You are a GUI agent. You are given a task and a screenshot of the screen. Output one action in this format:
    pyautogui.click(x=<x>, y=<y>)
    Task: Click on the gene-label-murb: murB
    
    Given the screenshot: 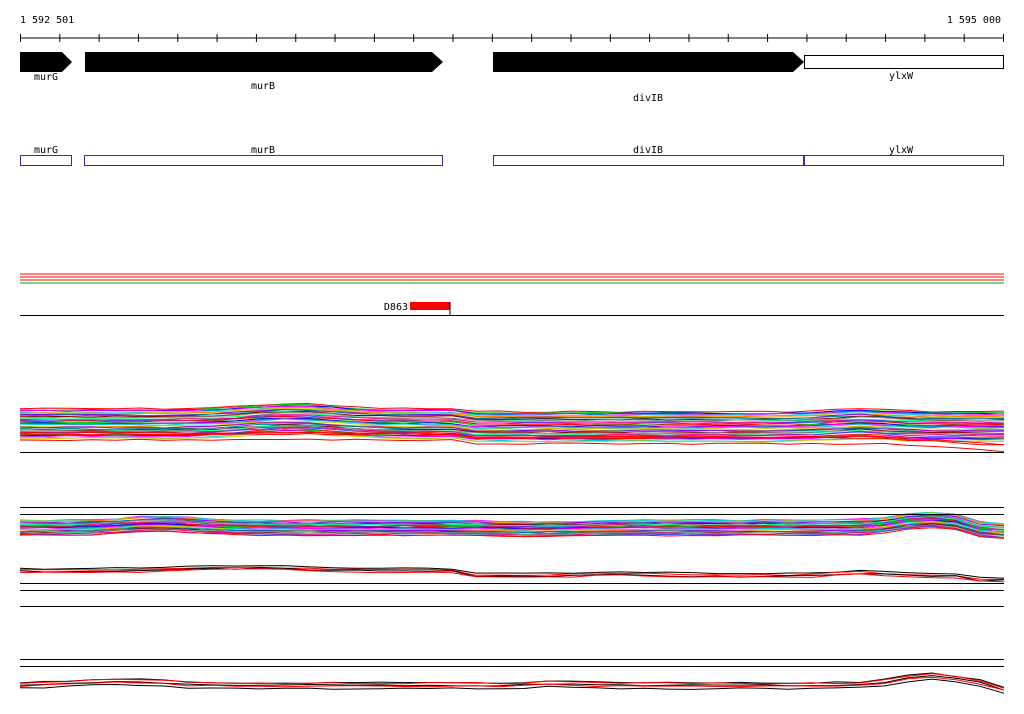 What is the action you would take?
    pyautogui.click(x=263, y=86)
    